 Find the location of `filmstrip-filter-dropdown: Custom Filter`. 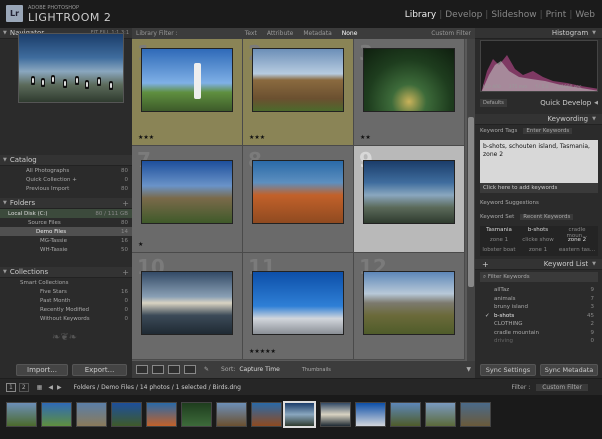

filmstrip-filter-dropdown: Custom Filter is located at coordinates (562, 387).